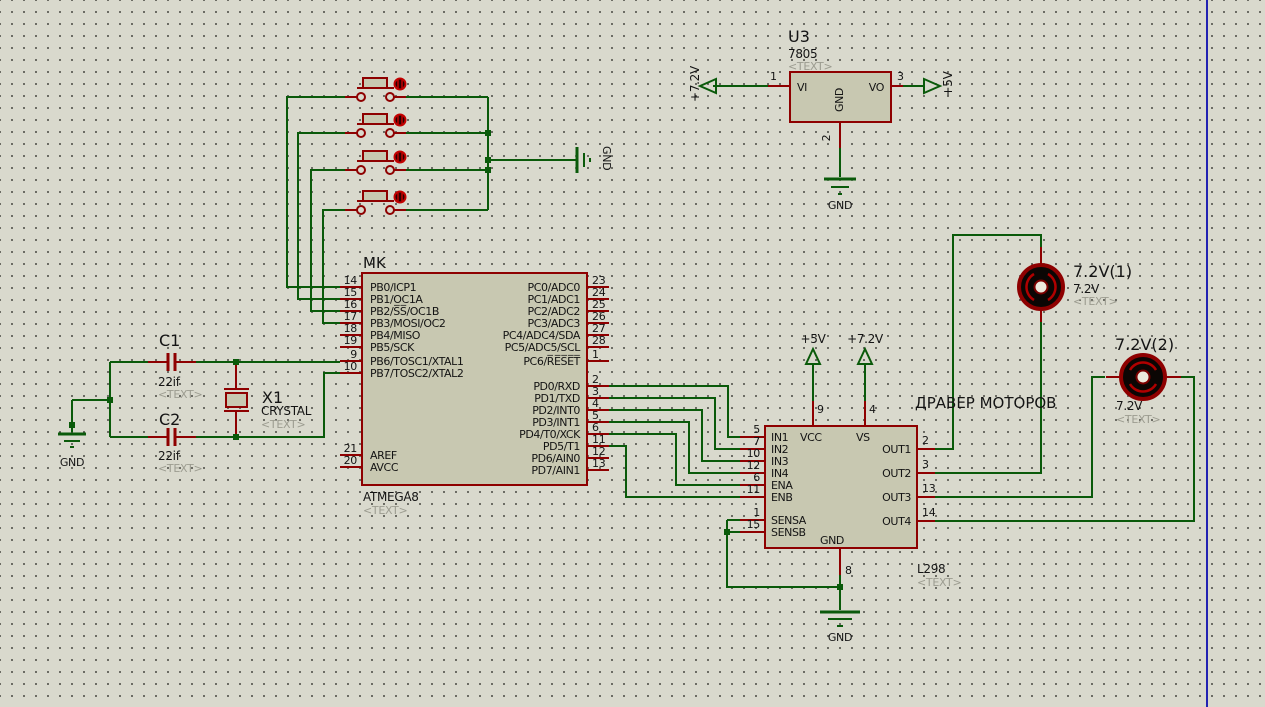 This screenshot has width=1265, height=707. What do you see at coordinates (595, 354) in the screenshot?
I see `mk-pin-number-1: 1` at bounding box center [595, 354].